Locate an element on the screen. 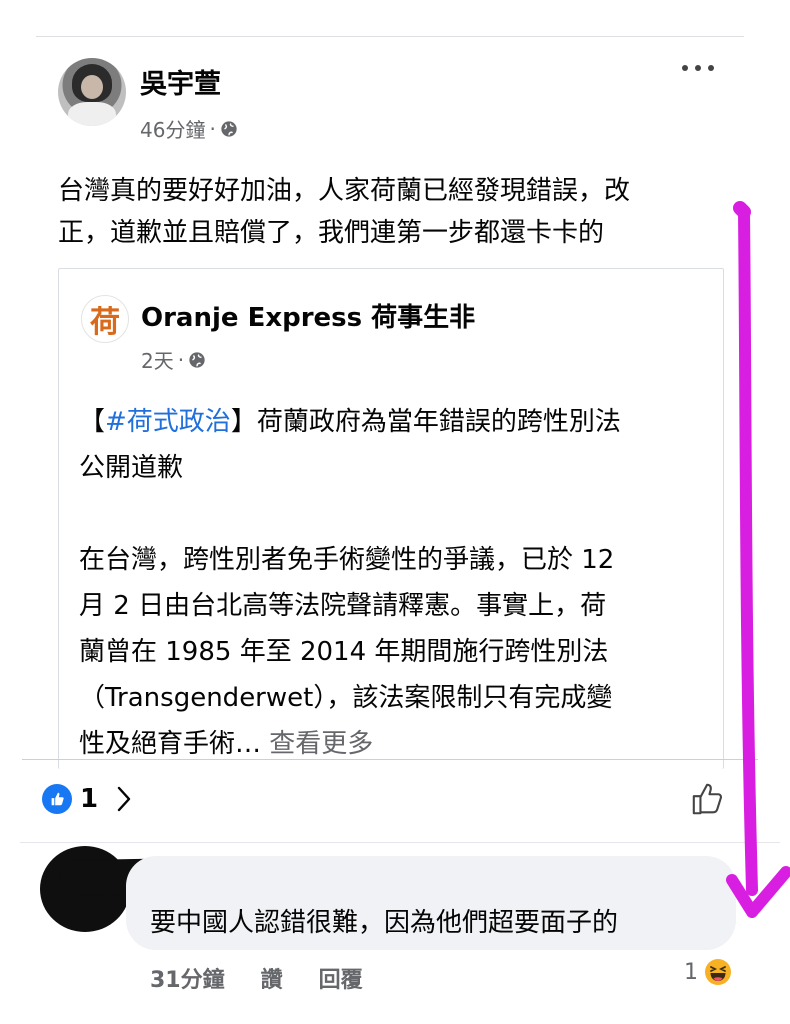 The height and width of the screenshot is (1024, 790). author-name: 吳宇萱 is located at coordinates (180, 81).